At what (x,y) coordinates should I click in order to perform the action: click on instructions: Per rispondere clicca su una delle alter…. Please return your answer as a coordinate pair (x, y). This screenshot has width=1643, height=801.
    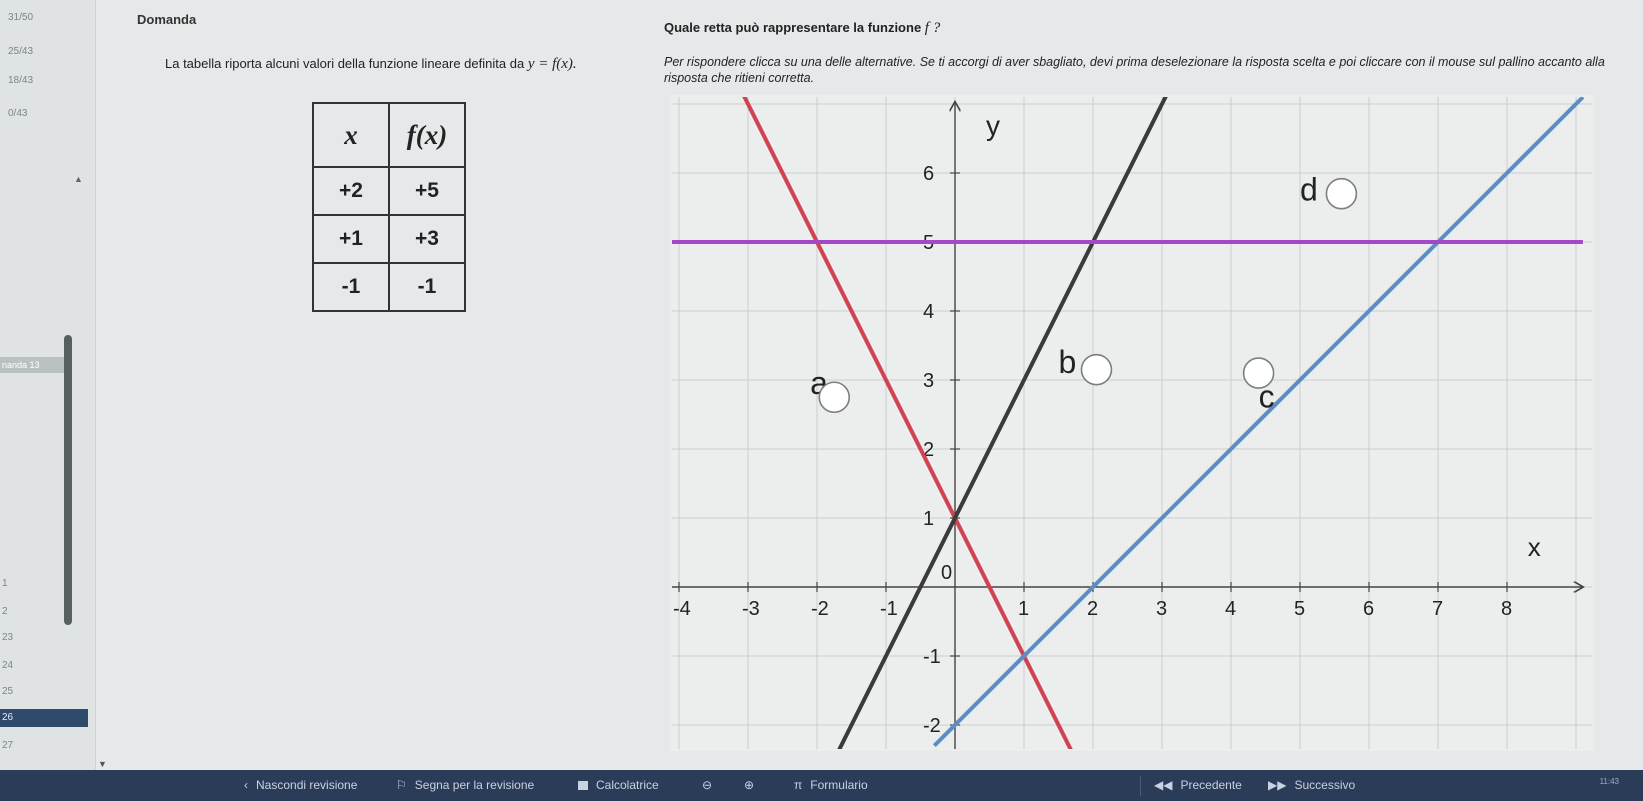
    Looking at the image, I should click on (1134, 70).